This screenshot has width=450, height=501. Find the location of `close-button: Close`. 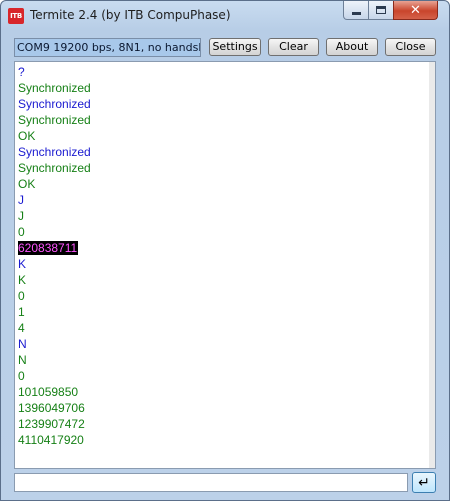

close-button: Close is located at coordinates (410, 47).